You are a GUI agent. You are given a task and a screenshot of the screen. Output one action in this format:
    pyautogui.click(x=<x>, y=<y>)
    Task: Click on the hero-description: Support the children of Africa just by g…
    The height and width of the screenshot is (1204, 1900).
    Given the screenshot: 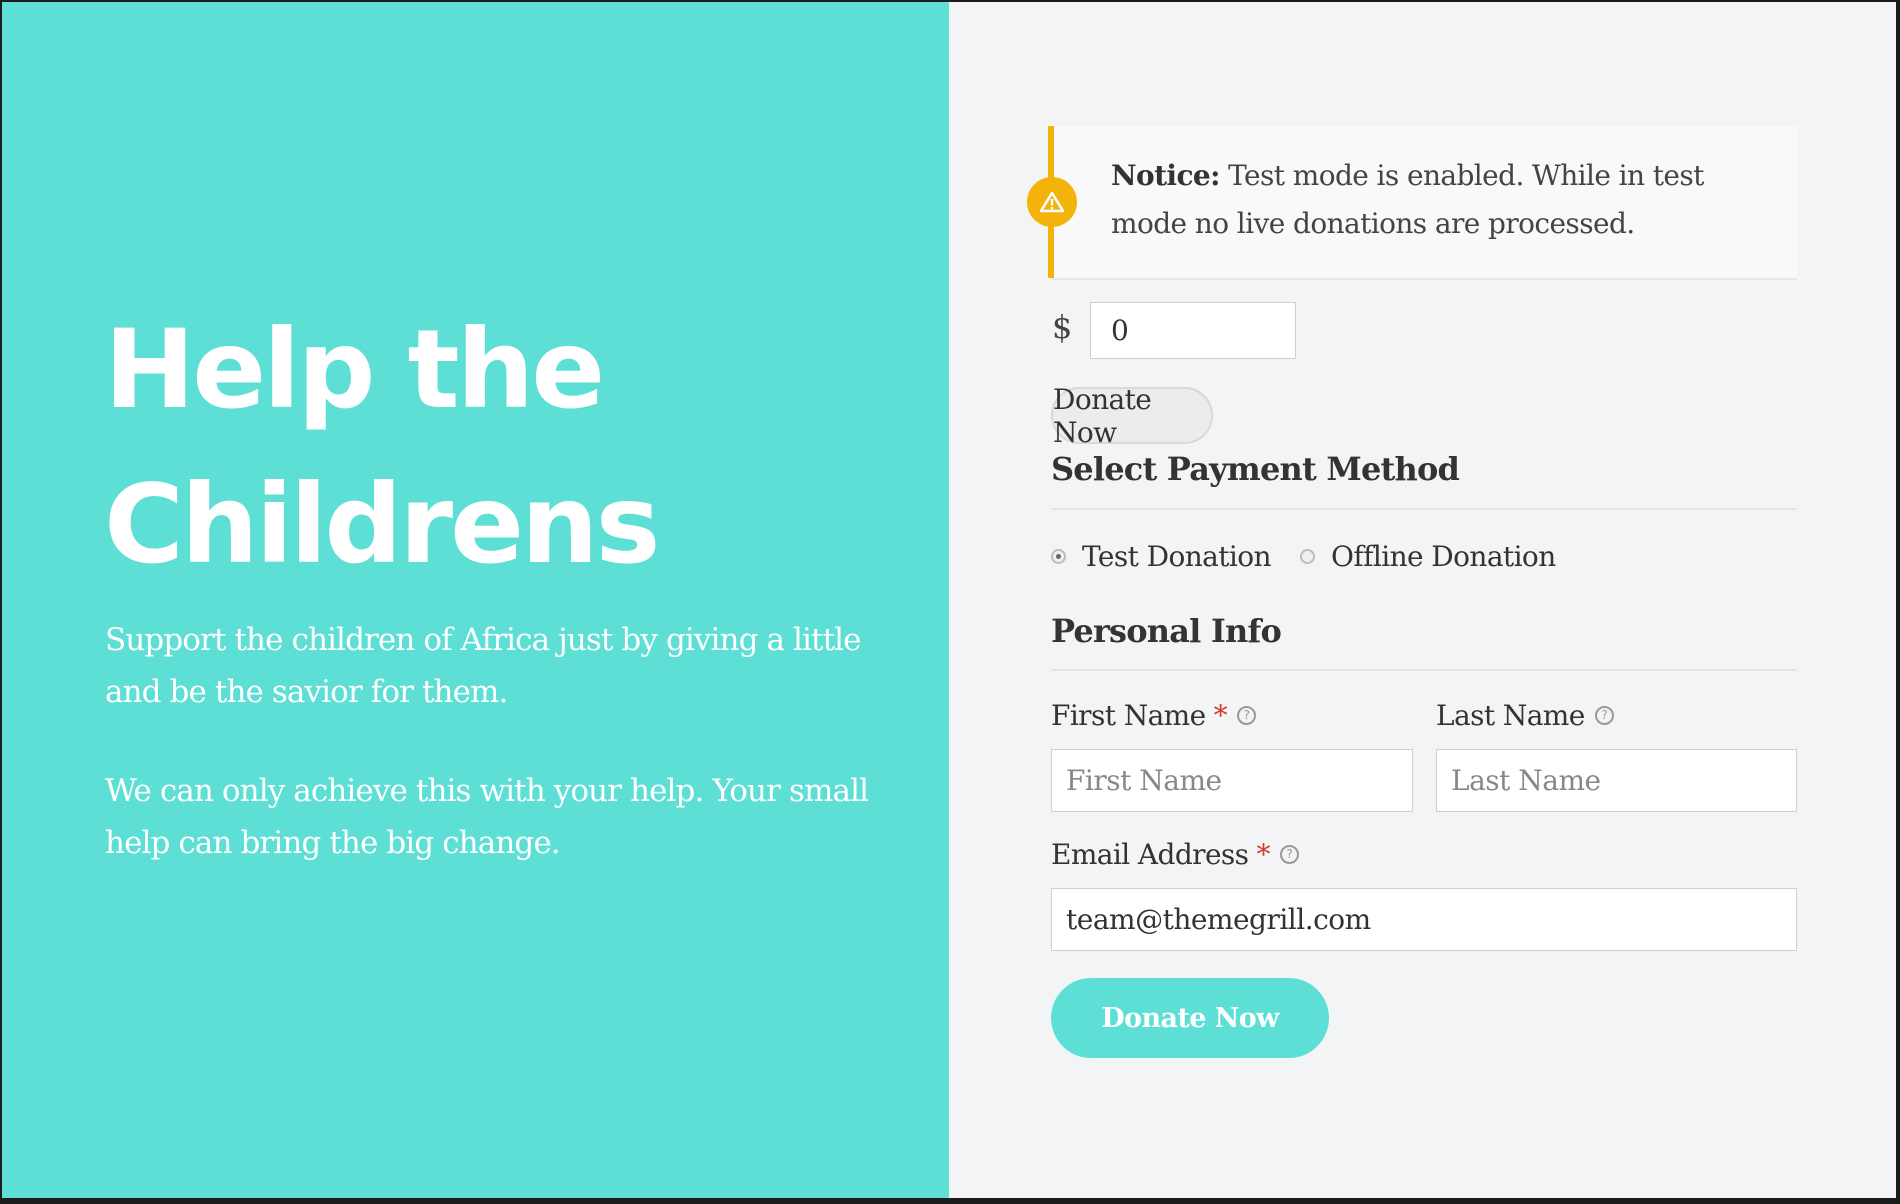 What is the action you would take?
    pyautogui.click(x=483, y=666)
    